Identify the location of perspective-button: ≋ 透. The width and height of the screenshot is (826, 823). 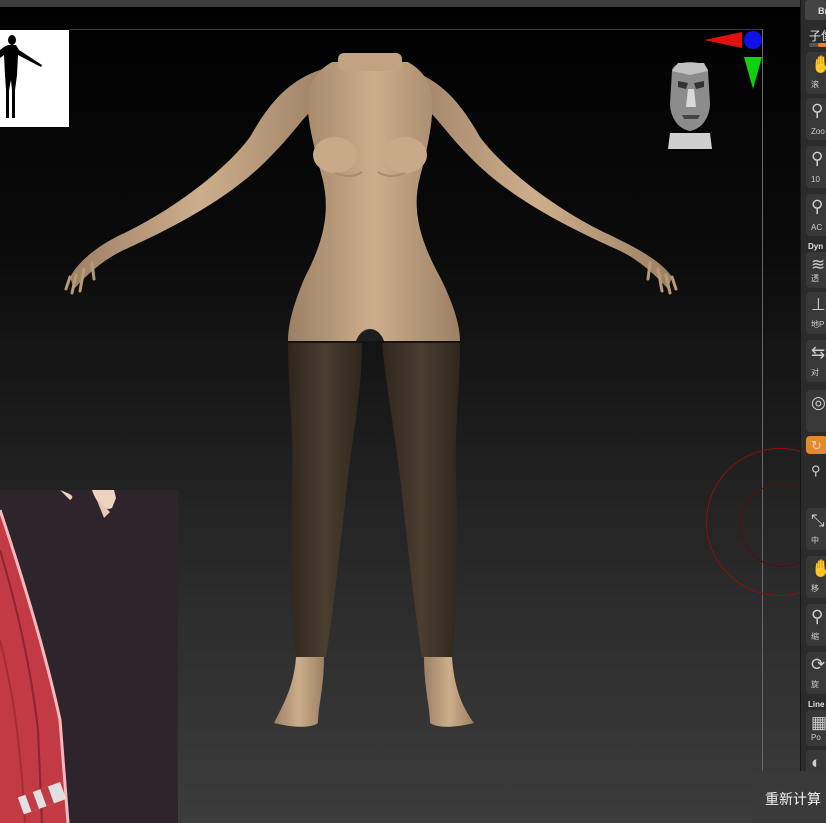
(816, 270).